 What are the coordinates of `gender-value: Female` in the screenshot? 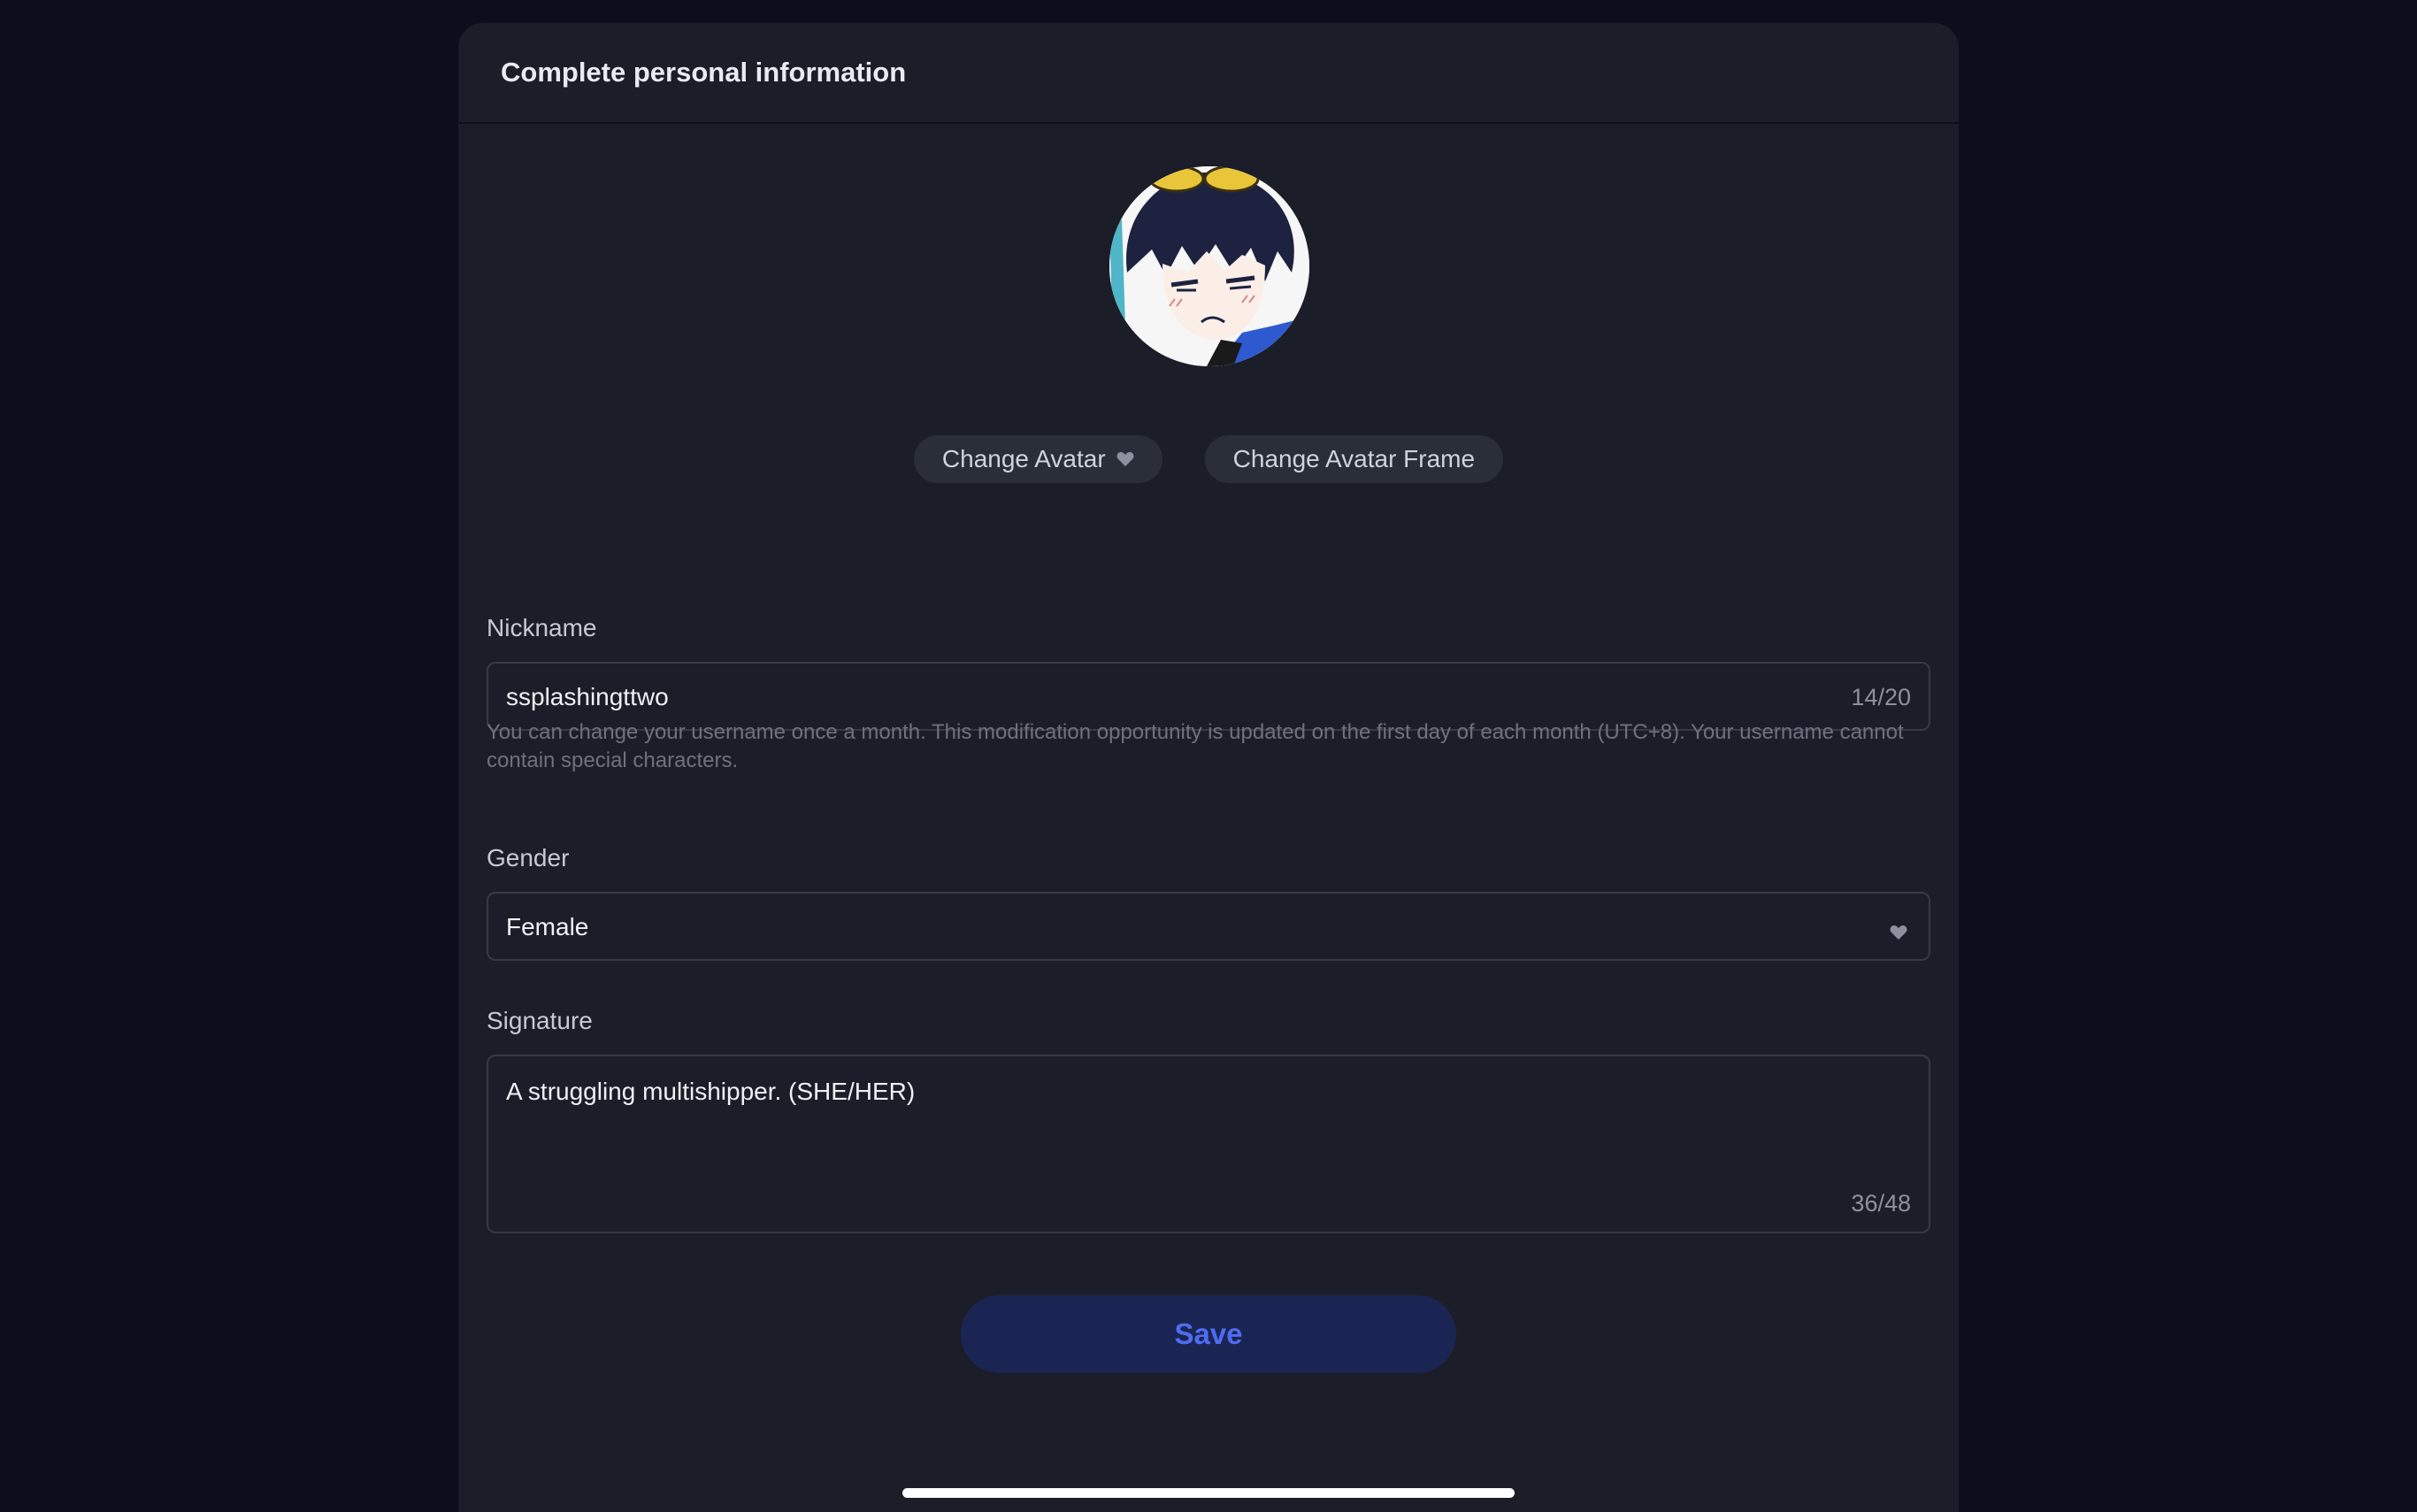 It's located at (548, 926).